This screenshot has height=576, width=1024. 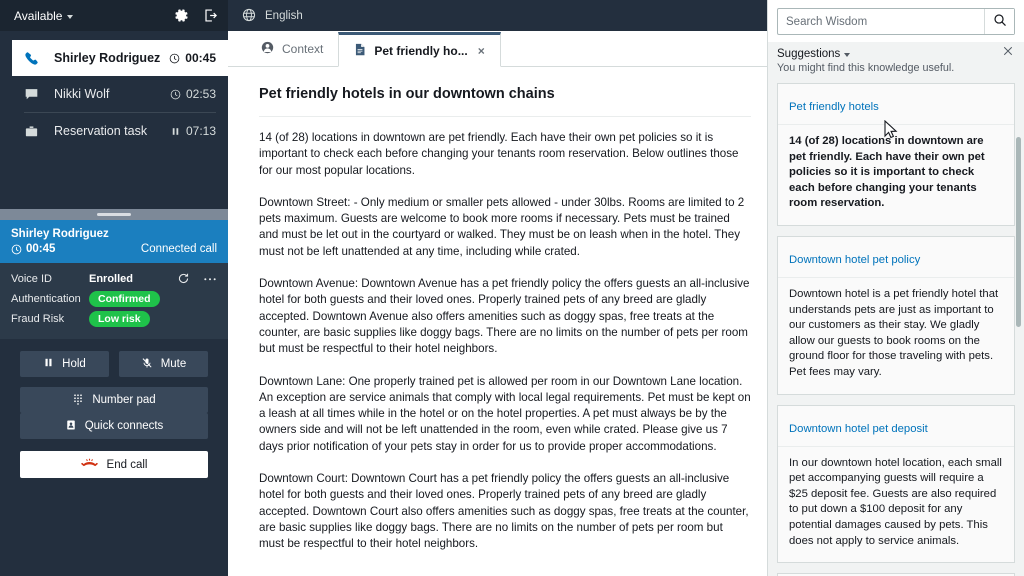 I want to click on contact-name: Nikki Wolf, so click(x=82, y=94).